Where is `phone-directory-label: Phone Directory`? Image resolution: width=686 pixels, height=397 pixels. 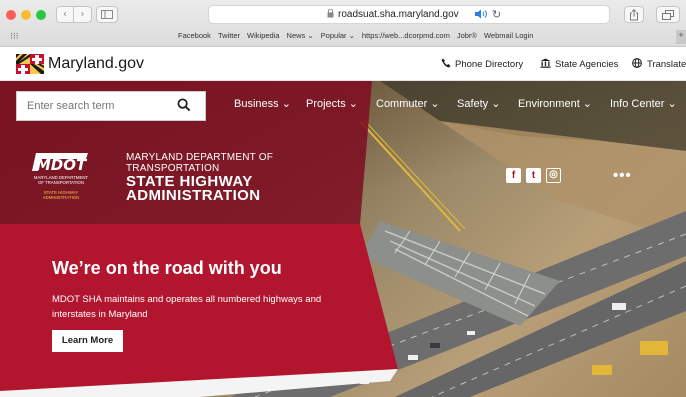 phone-directory-label: Phone Directory is located at coordinates (489, 64).